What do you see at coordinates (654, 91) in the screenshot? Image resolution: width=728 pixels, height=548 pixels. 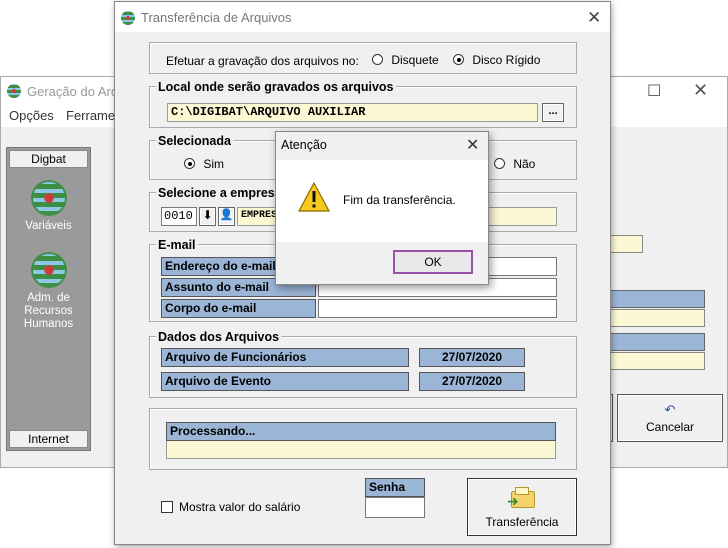 I see `maximize-icon: ☐` at bounding box center [654, 91].